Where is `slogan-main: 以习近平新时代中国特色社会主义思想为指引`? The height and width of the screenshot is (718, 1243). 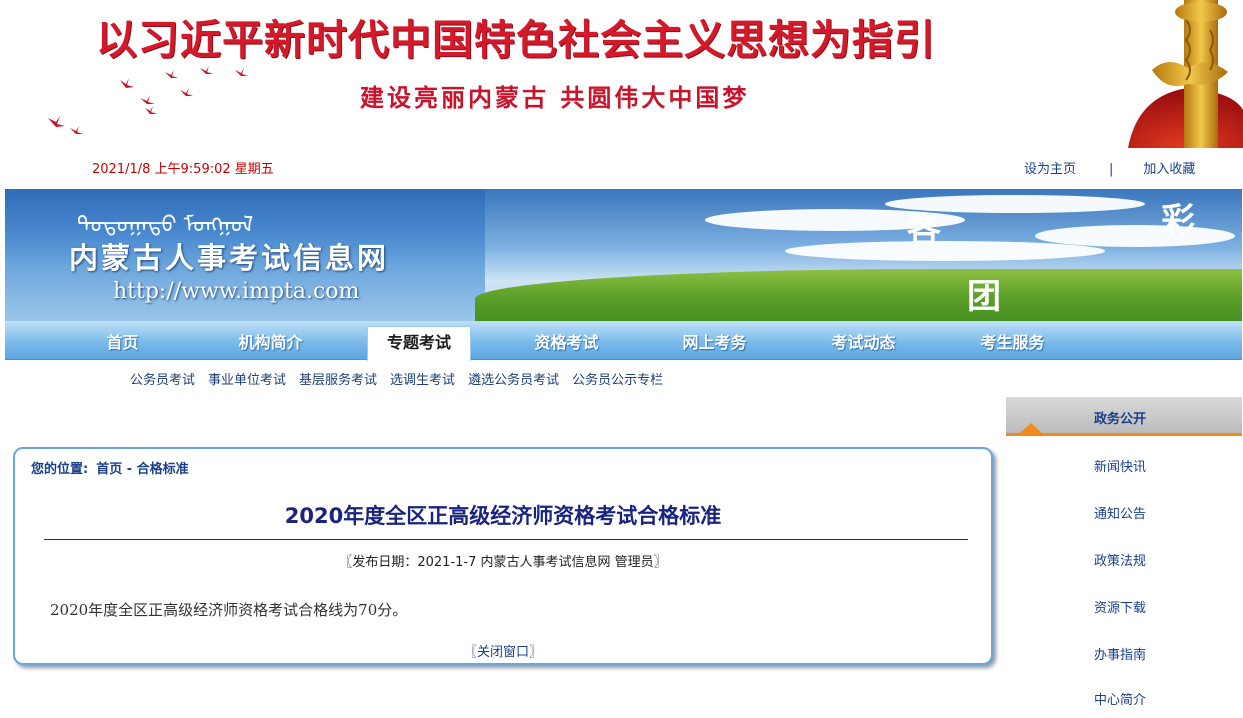 slogan-main: 以习近平新时代中国特色社会主义思想为指引 is located at coordinates (631, 40).